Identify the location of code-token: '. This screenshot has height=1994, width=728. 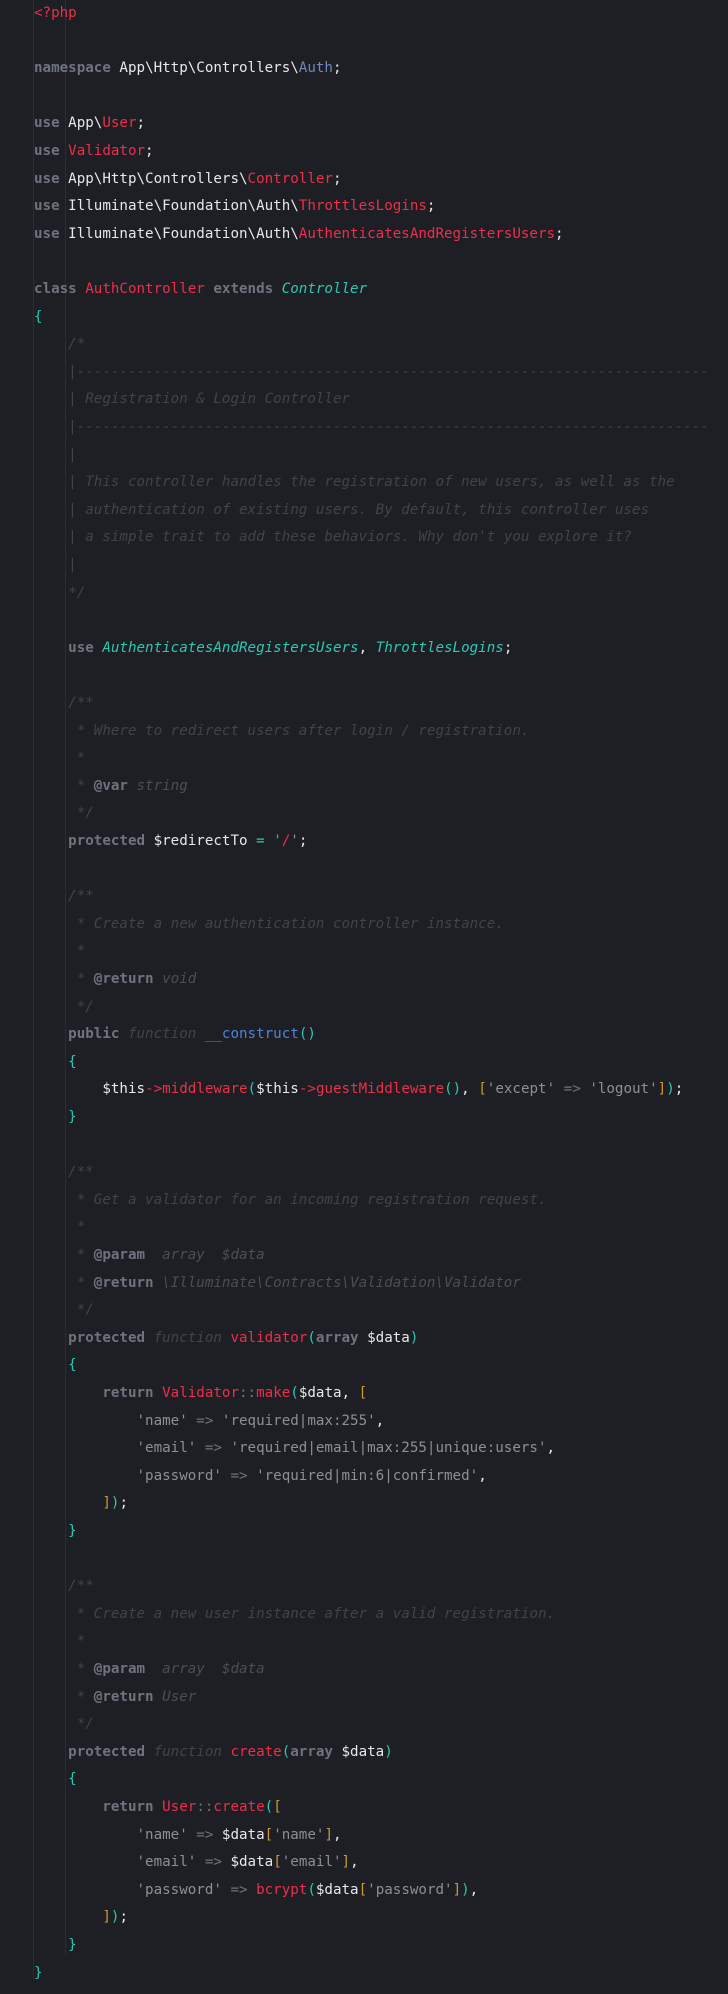
(277, 841).